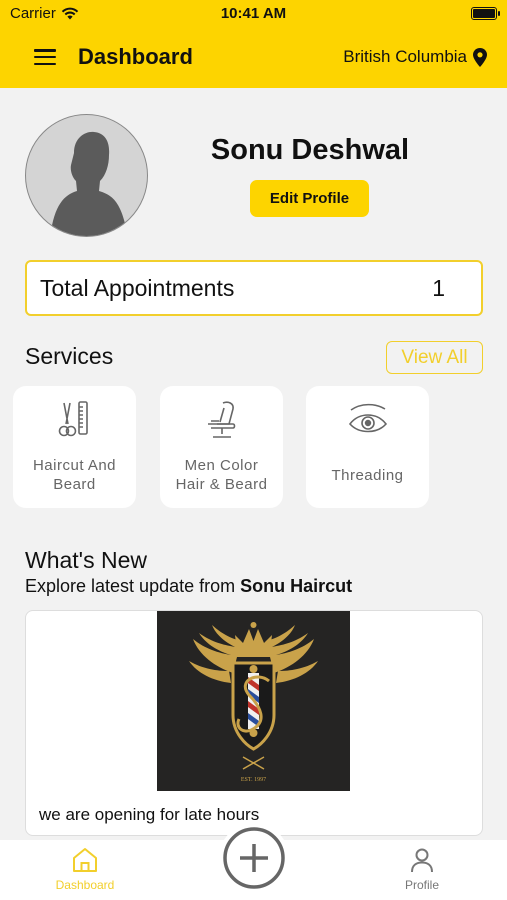  Describe the element at coordinates (421, 885) in the screenshot. I see `nav-profile-label: Profile` at that location.